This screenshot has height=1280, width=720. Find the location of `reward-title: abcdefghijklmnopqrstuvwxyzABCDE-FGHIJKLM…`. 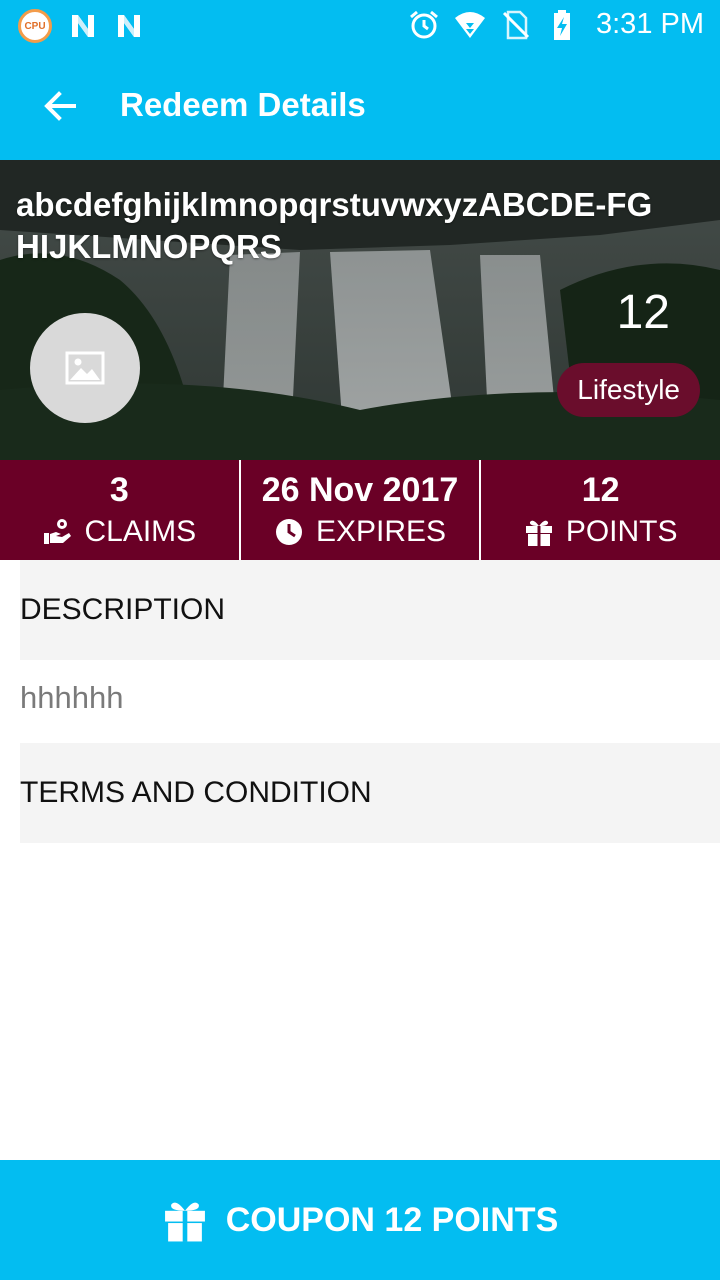

reward-title: abcdefghijklmnopqrstuvwxyzABCDE-FGHIJKLM… is located at coordinates (334, 225).